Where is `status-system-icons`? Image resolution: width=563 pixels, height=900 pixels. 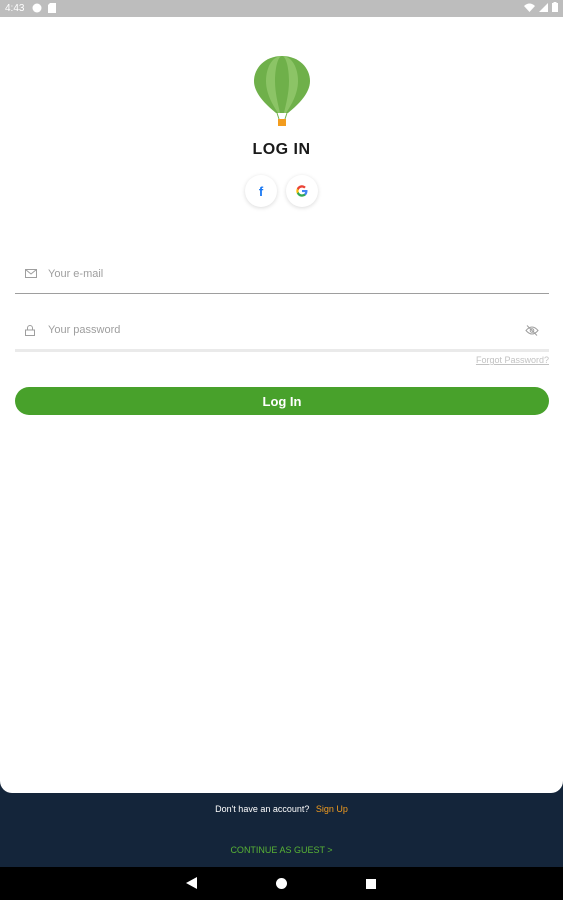
status-system-icons is located at coordinates (541, 7).